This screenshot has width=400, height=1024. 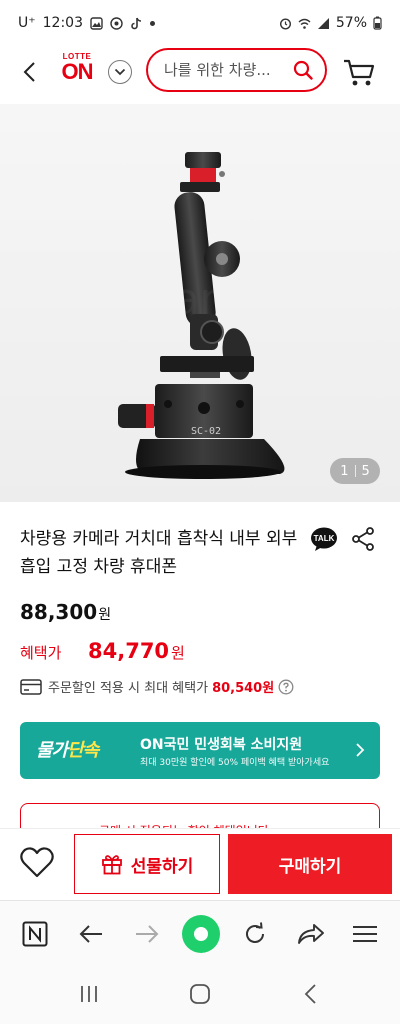 I want to click on share-icon, so click(x=363, y=539).